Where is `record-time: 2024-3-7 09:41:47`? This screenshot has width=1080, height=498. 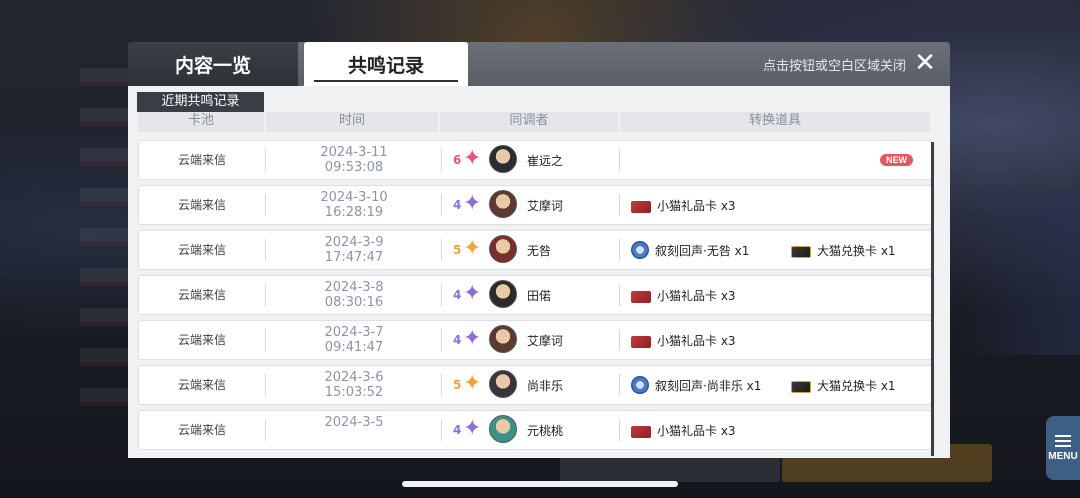 record-time: 2024-3-7 09:41:47 is located at coordinates (354, 340).